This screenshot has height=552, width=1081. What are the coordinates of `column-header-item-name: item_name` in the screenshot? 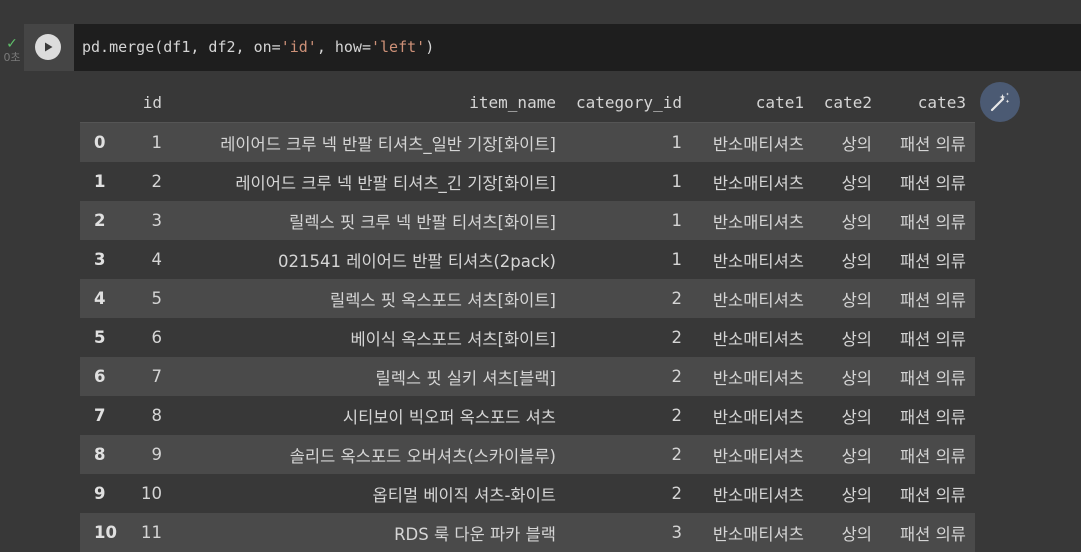 It's located at (367, 102).